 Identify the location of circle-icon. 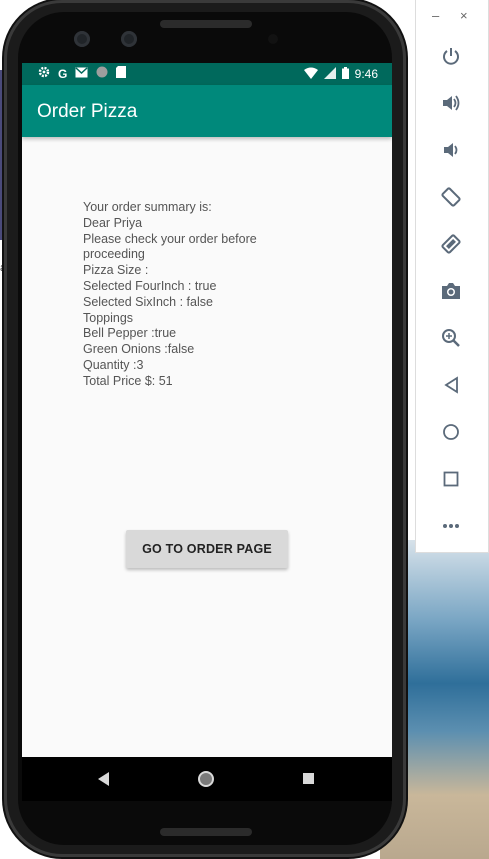
(102, 74).